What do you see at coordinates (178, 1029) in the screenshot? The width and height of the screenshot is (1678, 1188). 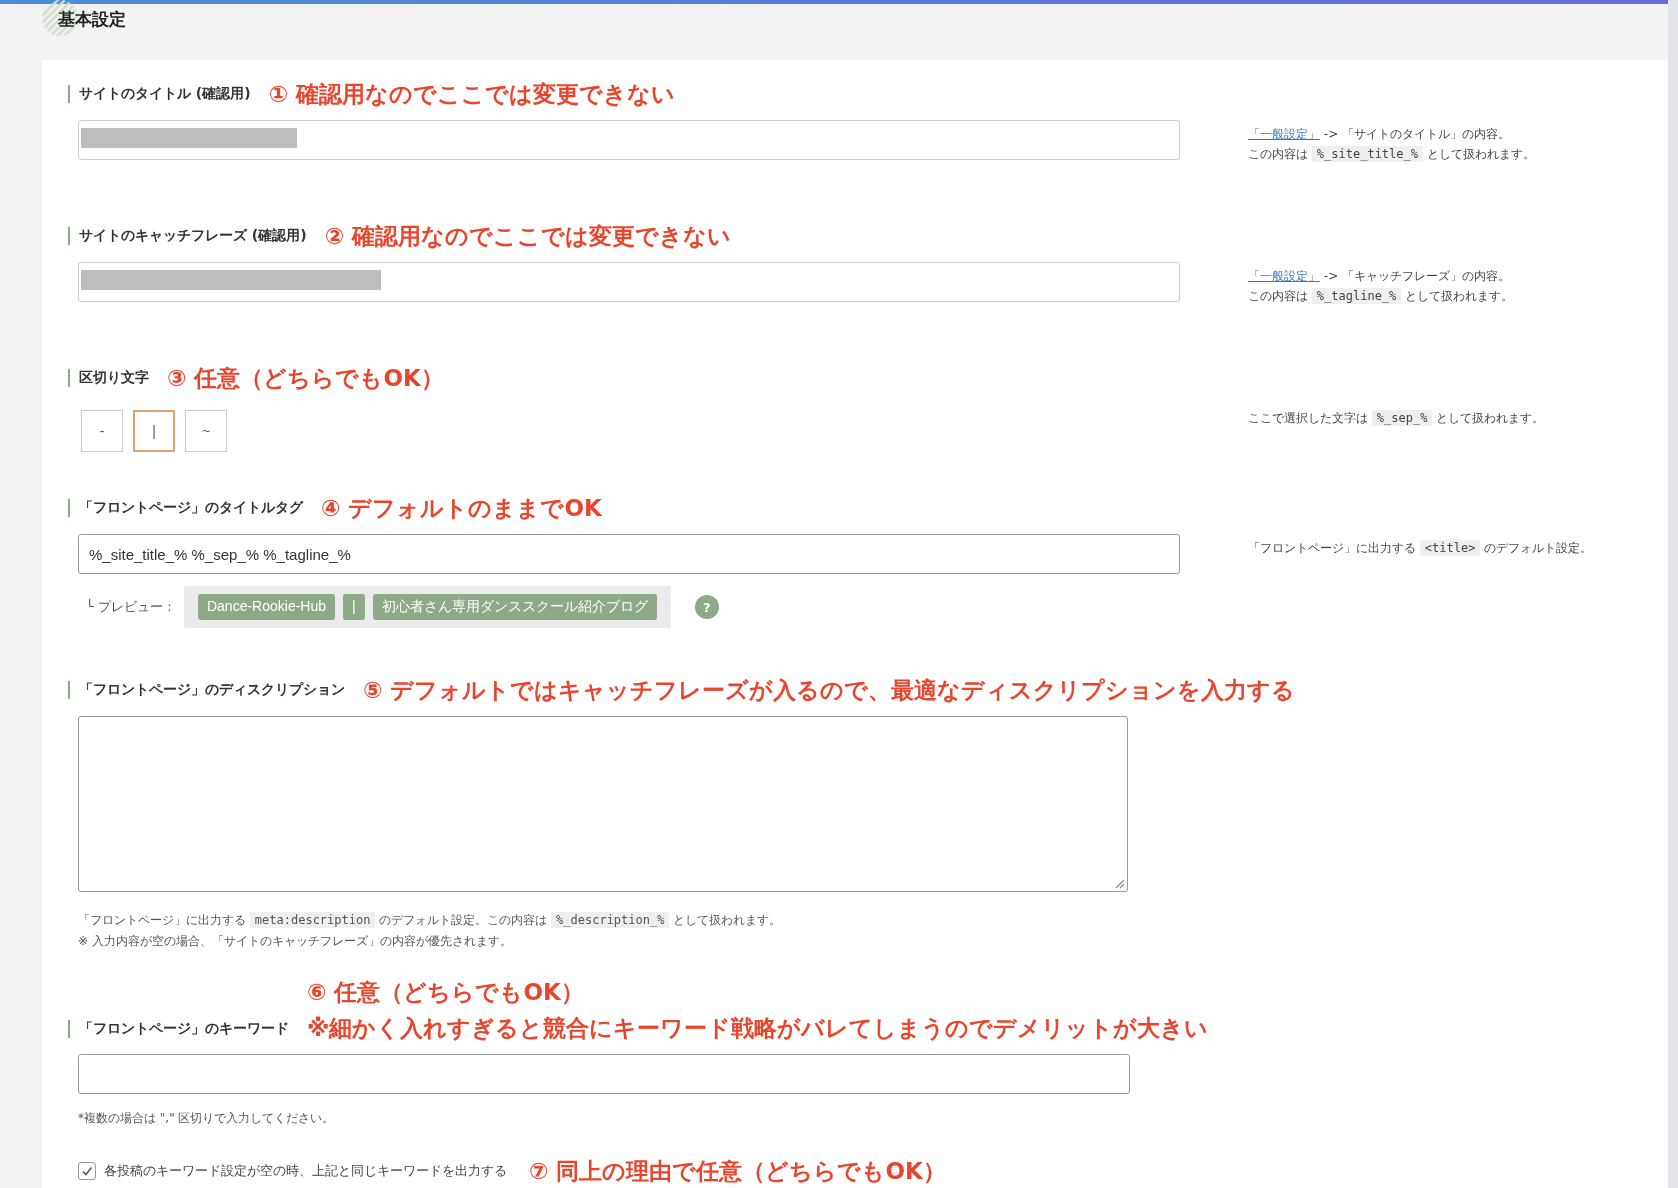 I see `field-label: 「フロントページ」のキーワード` at bounding box center [178, 1029].